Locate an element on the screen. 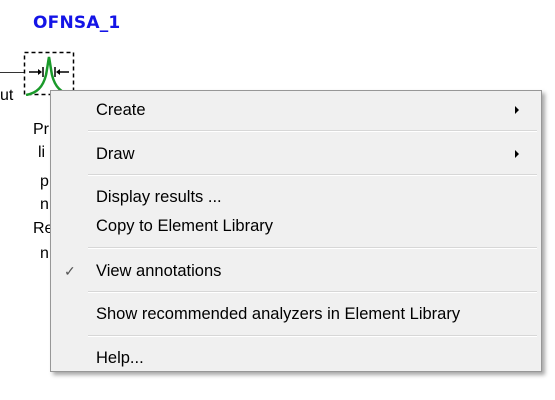  checkmark-icon: ✓ is located at coordinates (70, 271).